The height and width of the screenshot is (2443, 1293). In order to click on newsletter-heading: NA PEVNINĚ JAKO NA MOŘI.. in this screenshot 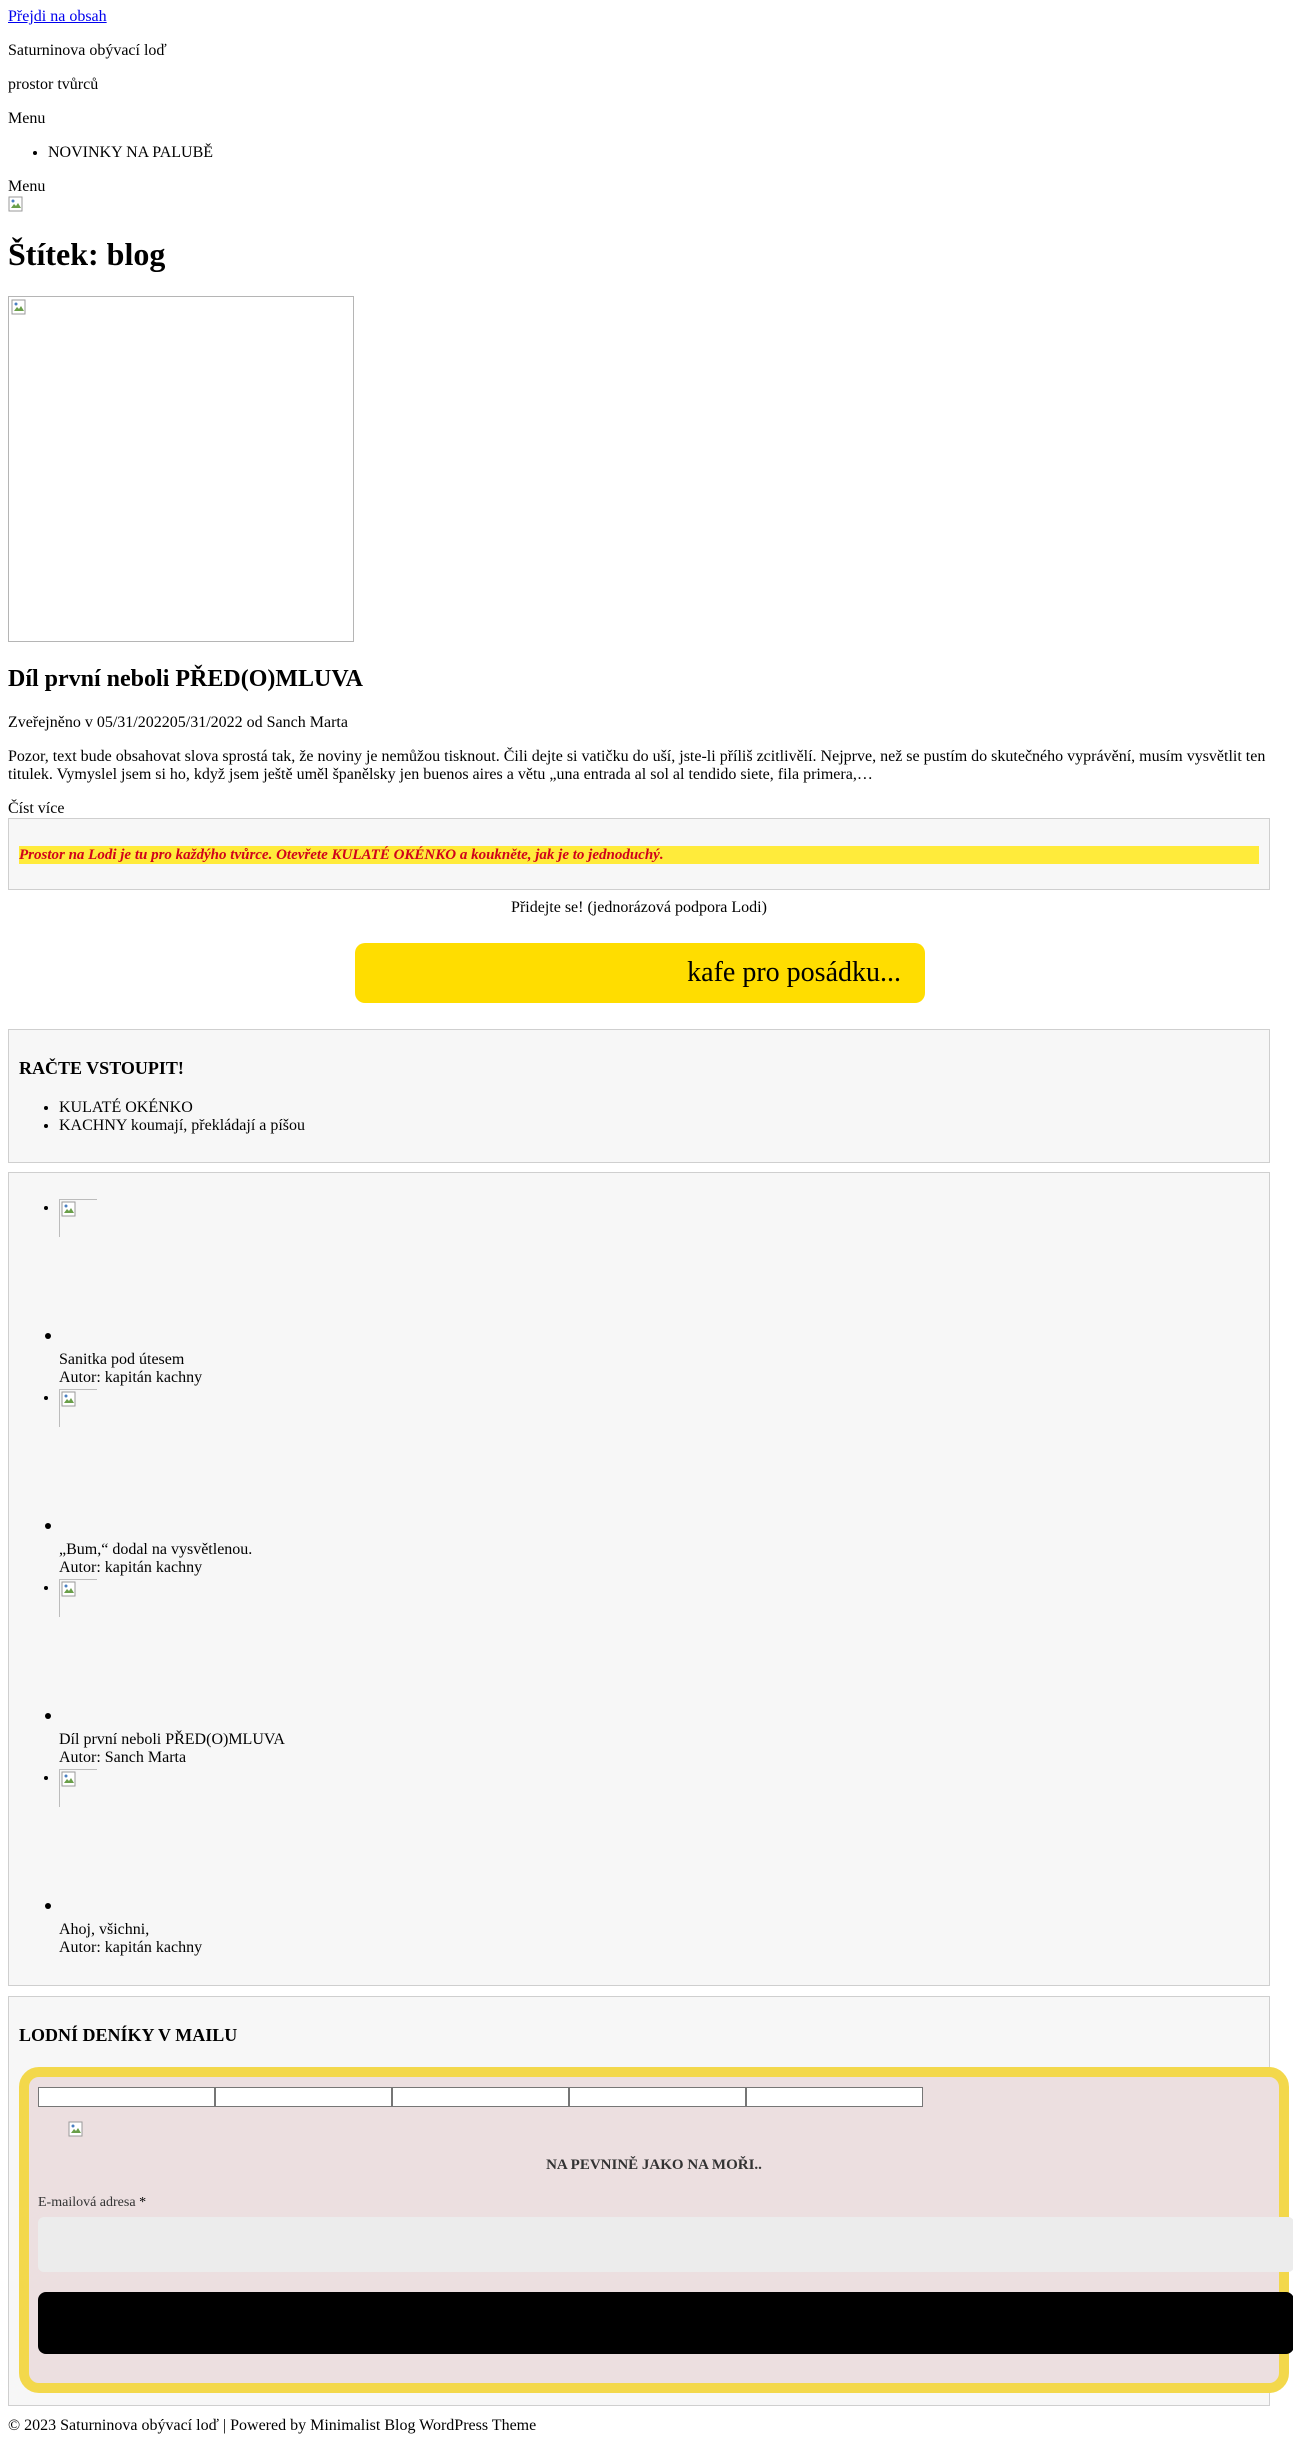, I will do `click(654, 2165)`.